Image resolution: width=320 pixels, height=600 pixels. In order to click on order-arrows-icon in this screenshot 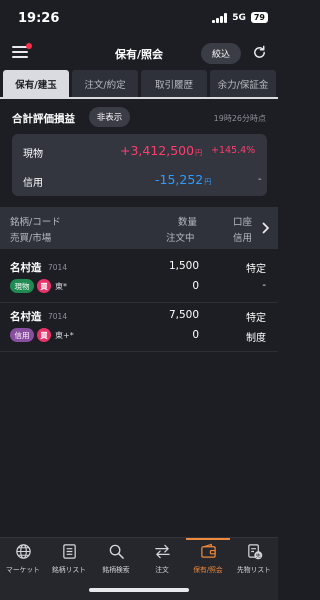, I will do `click(162, 551)`.